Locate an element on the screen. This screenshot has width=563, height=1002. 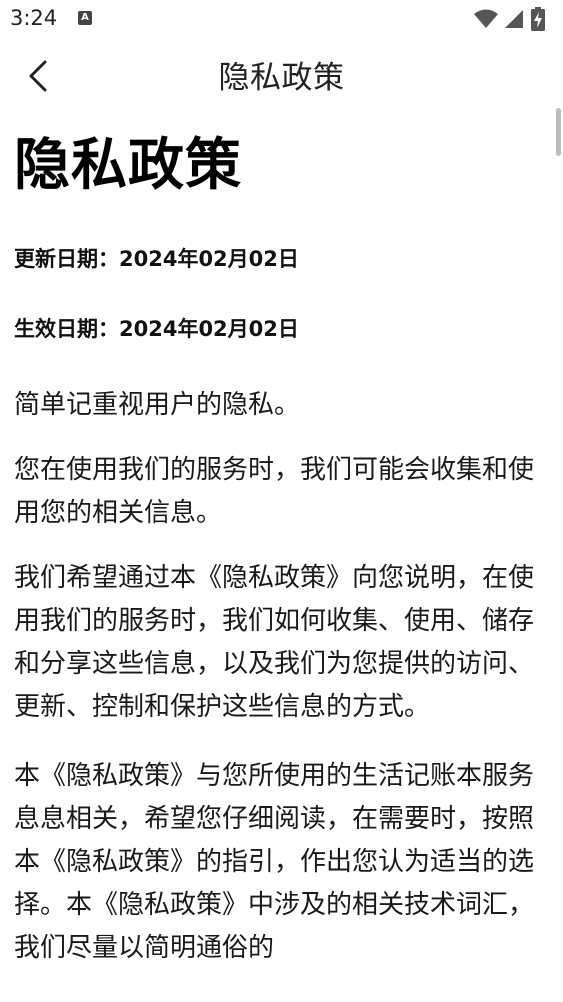
status-time: 3:24 is located at coordinates (34, 18).